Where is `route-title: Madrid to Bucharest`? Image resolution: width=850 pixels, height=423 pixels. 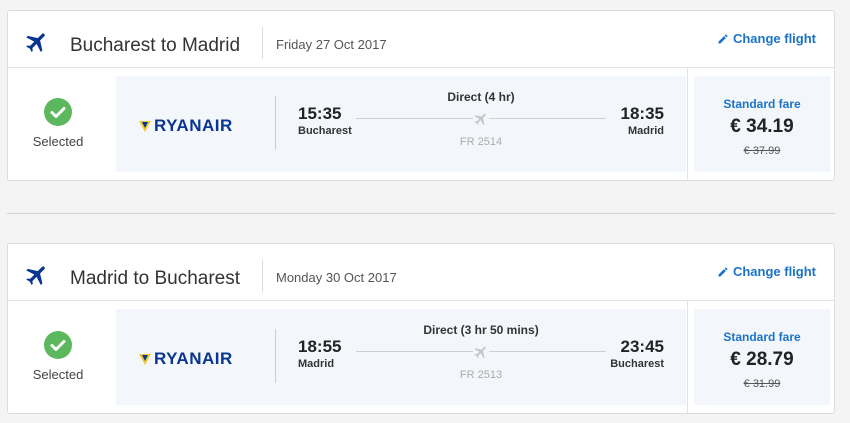
route-title: Madrid to Bucharest is located at coordinates (155, 278).